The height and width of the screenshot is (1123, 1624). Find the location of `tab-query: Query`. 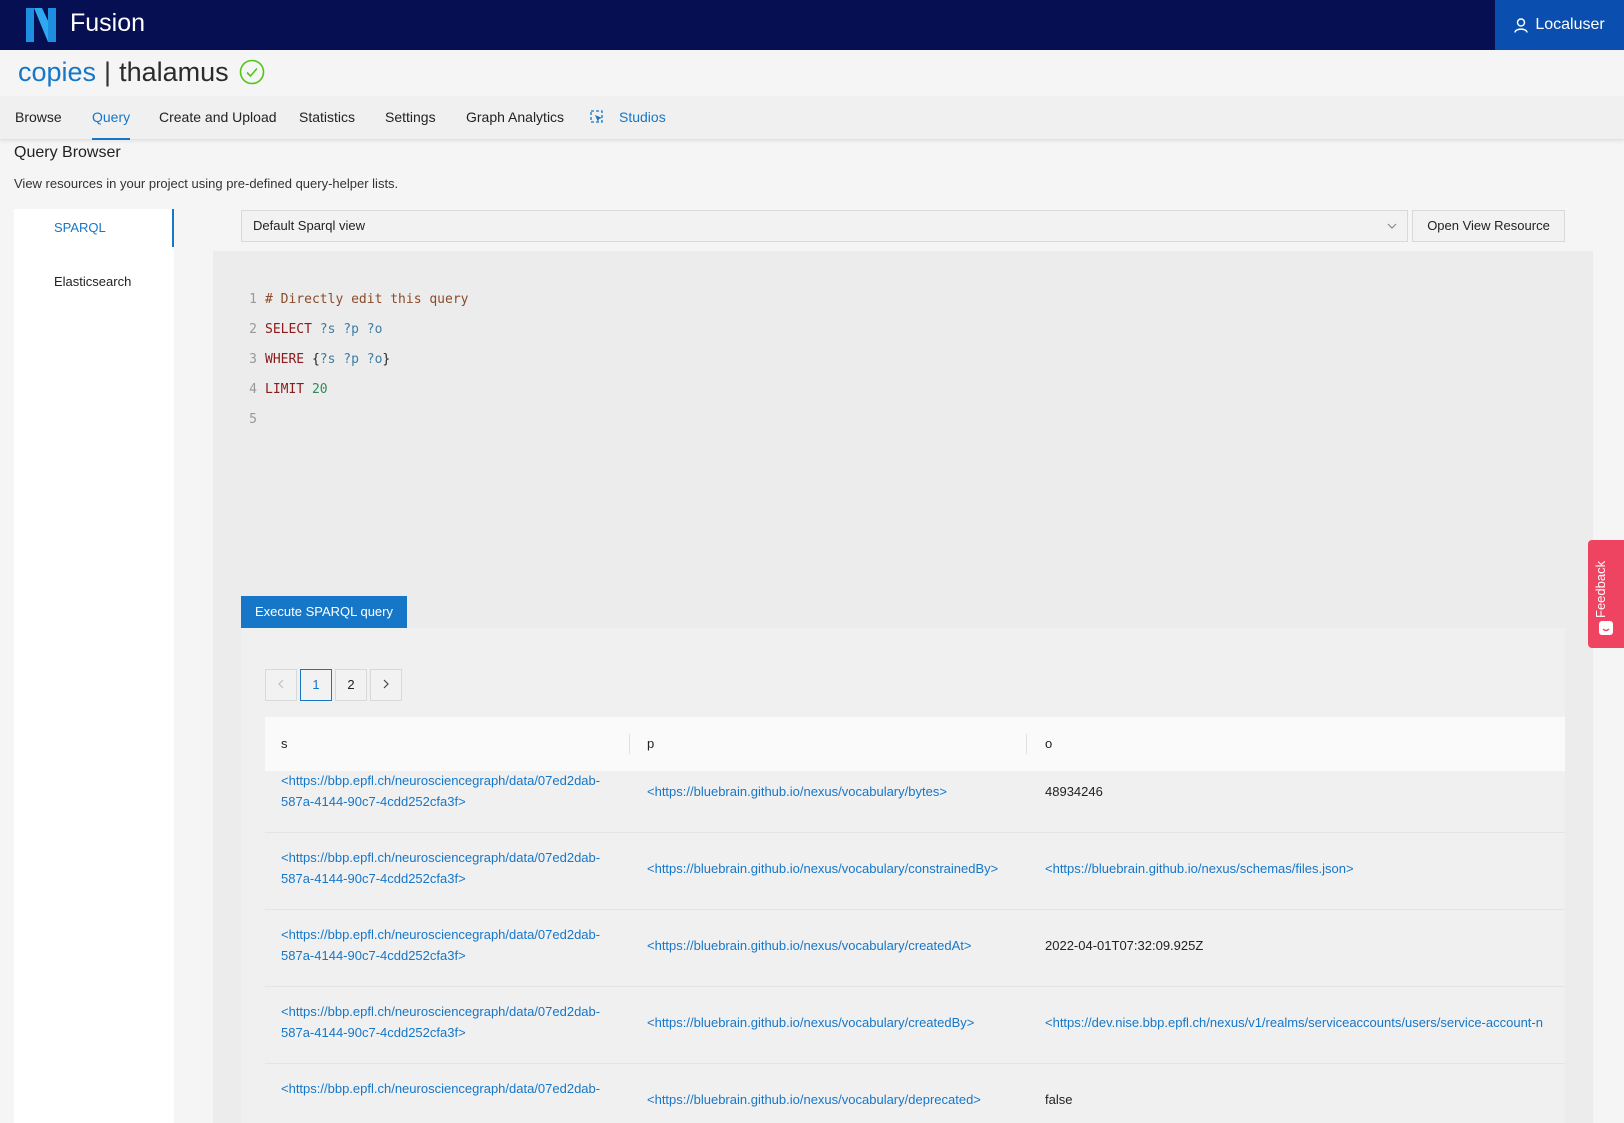

tab-query: Query is located at coordinates (111, 124).